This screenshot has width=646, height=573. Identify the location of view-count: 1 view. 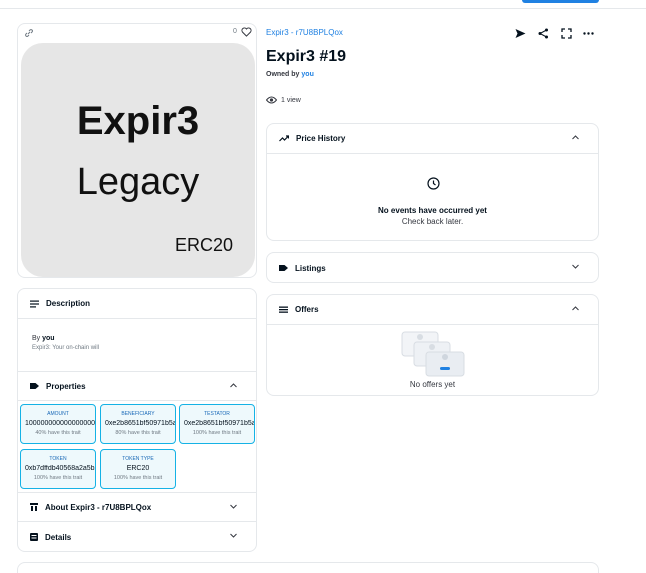
(283, 100).